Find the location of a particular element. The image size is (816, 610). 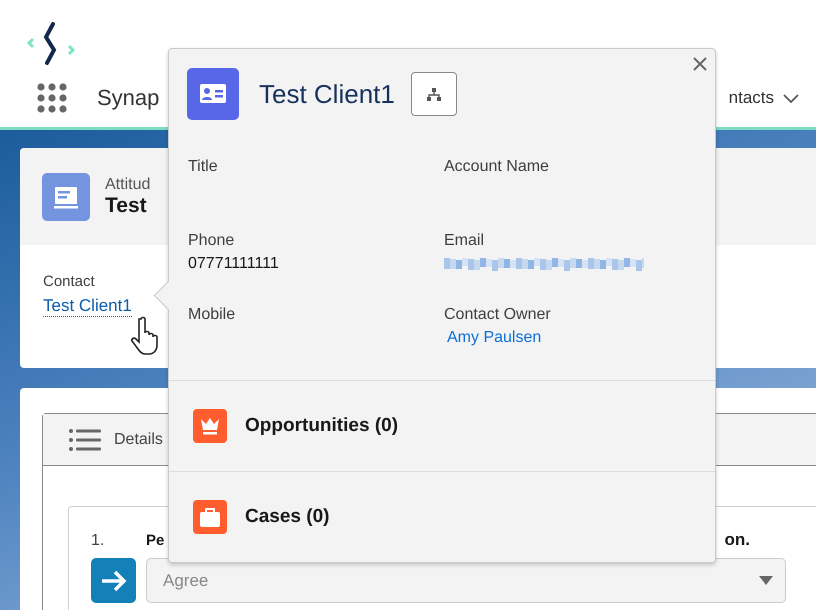

app-launcher-icon is located at coordinates (52, 98).